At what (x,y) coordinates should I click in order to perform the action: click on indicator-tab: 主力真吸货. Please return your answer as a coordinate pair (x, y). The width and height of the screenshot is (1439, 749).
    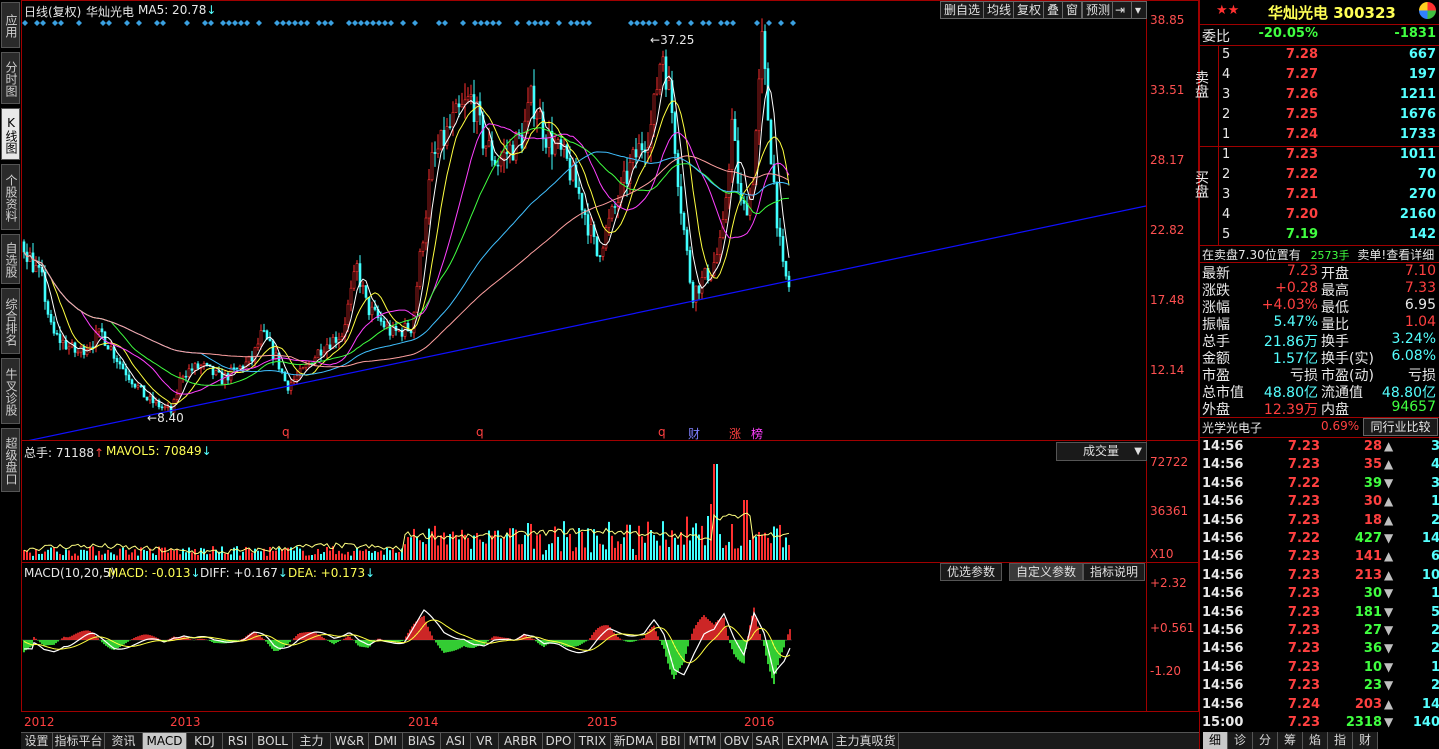
    Looking at the image, I should click on (866, 741).